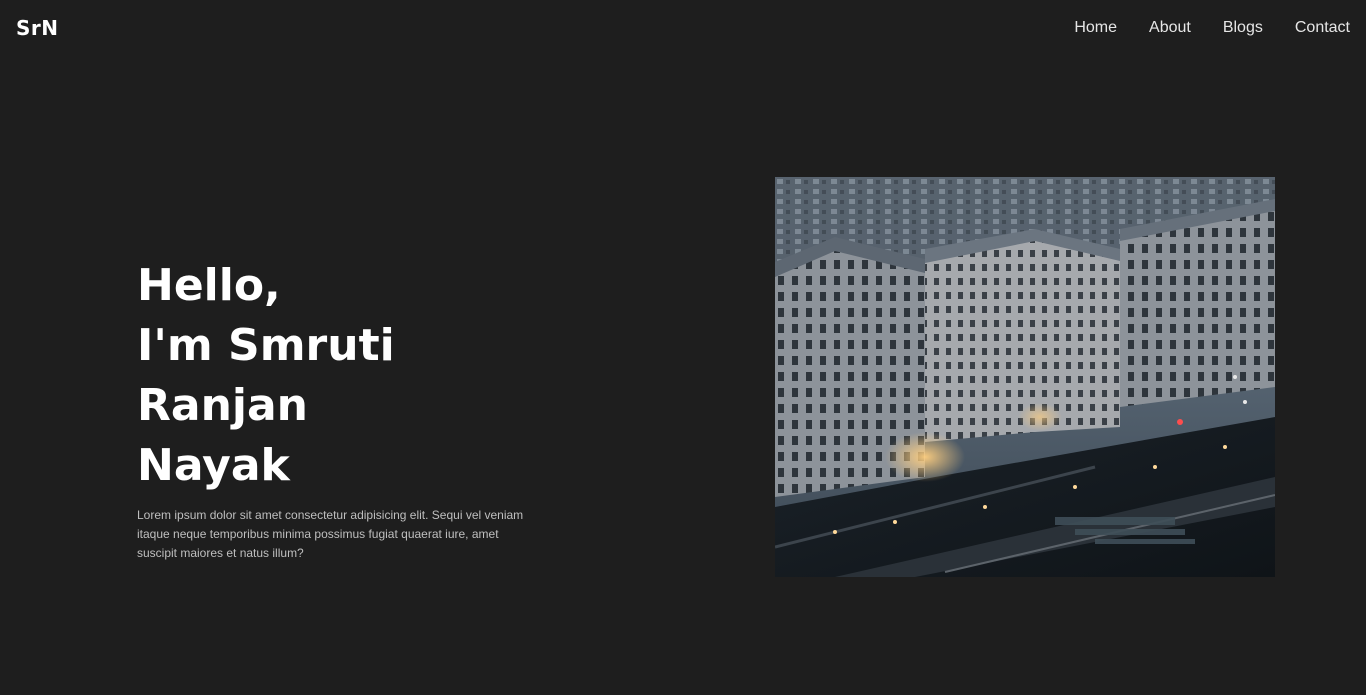 This screenshot has height=695, width=1366. Describe the element at coordinates (683, 30) in the screenshot. I see `navbar: SrN Home About Blogs Contact` at that location.